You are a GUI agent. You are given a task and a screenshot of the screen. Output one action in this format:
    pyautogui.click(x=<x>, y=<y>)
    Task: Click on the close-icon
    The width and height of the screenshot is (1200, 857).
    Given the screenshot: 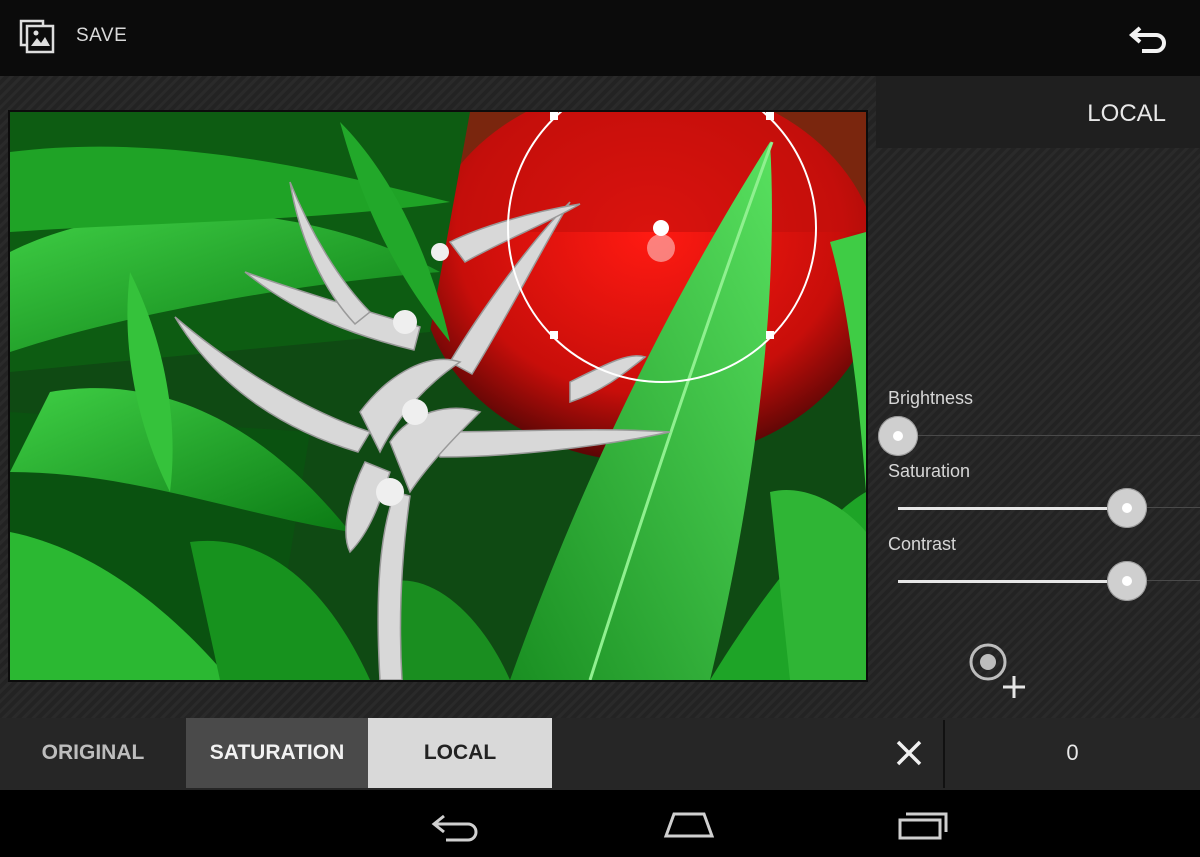 What is the action you would take?
    pyautogui.click(x=909, y=753)
    